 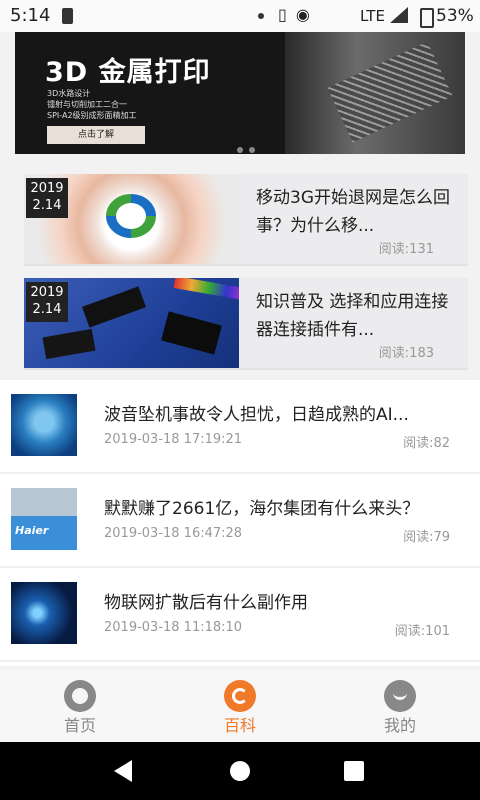 What do you see at coordinates (261, 16) in the screenshot?
I see `notification-dot-icon` at bounding box center [261, 16].